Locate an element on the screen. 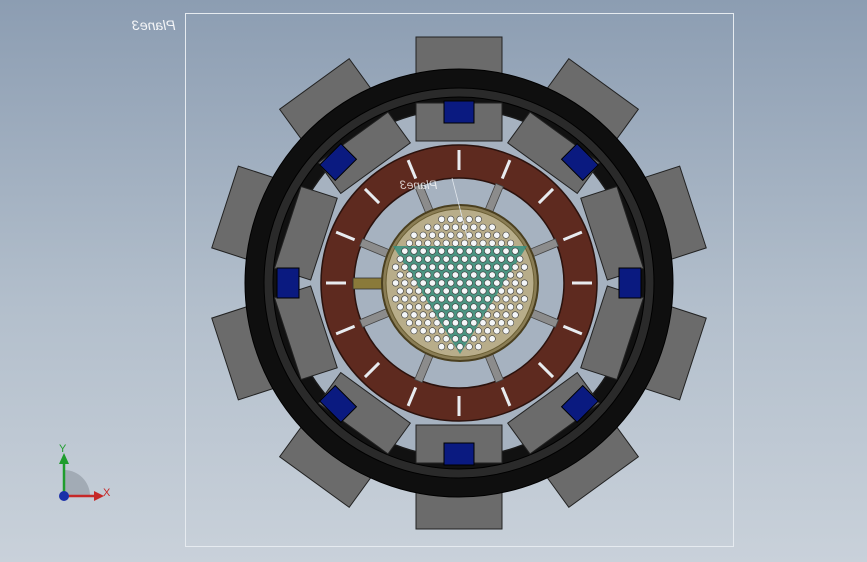 Image resolution: width=867 pixels, height=562 pixels. ring-slot-mark is located at coordinates (336, 283).